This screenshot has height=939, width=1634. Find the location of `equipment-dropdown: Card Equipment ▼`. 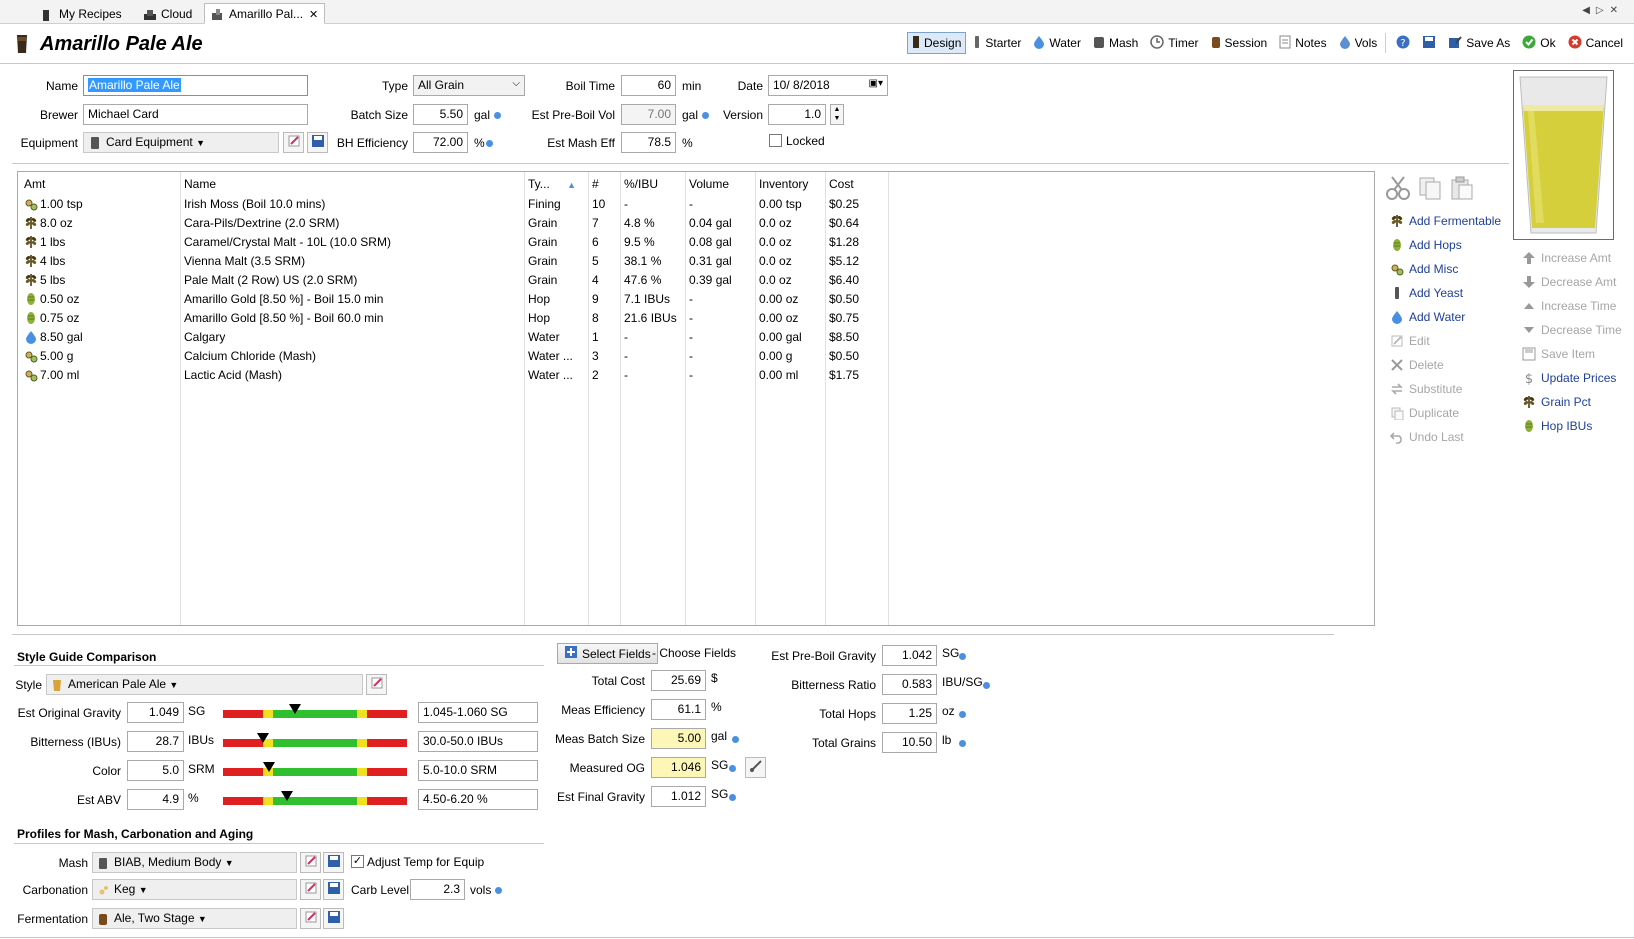

equipment-dropdown: Card Equipment ▼ is located at coordinates (181, 142).